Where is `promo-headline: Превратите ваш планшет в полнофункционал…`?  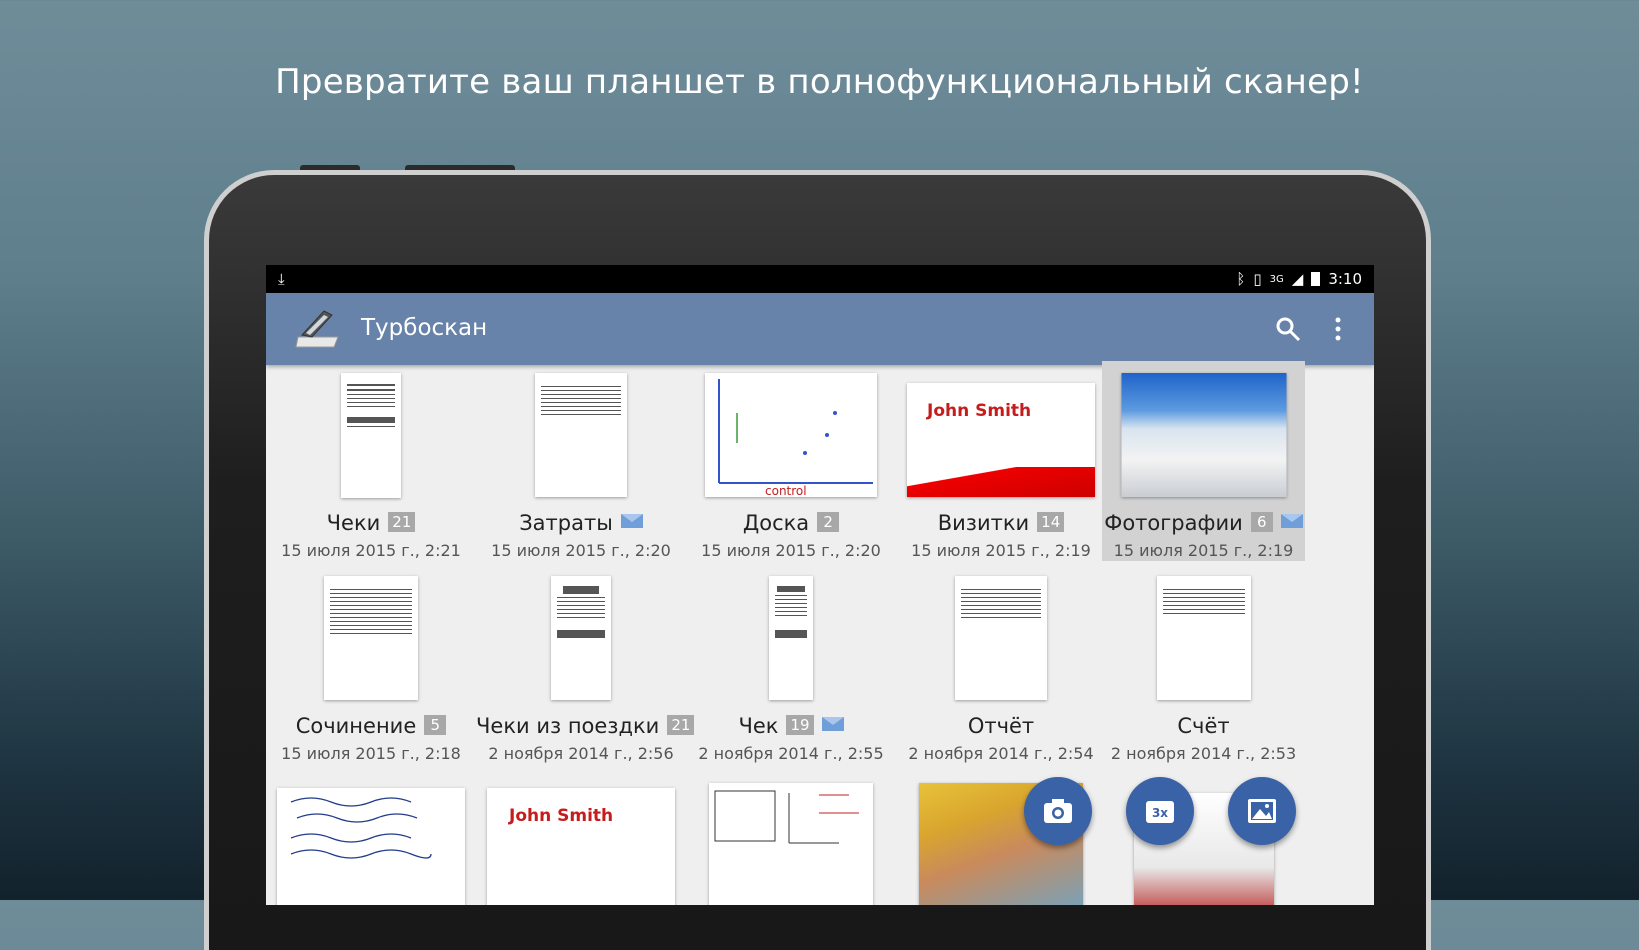 promo-headline: Превратите ваш планшет в полнофункционал… is located at coordinates (819, 82).